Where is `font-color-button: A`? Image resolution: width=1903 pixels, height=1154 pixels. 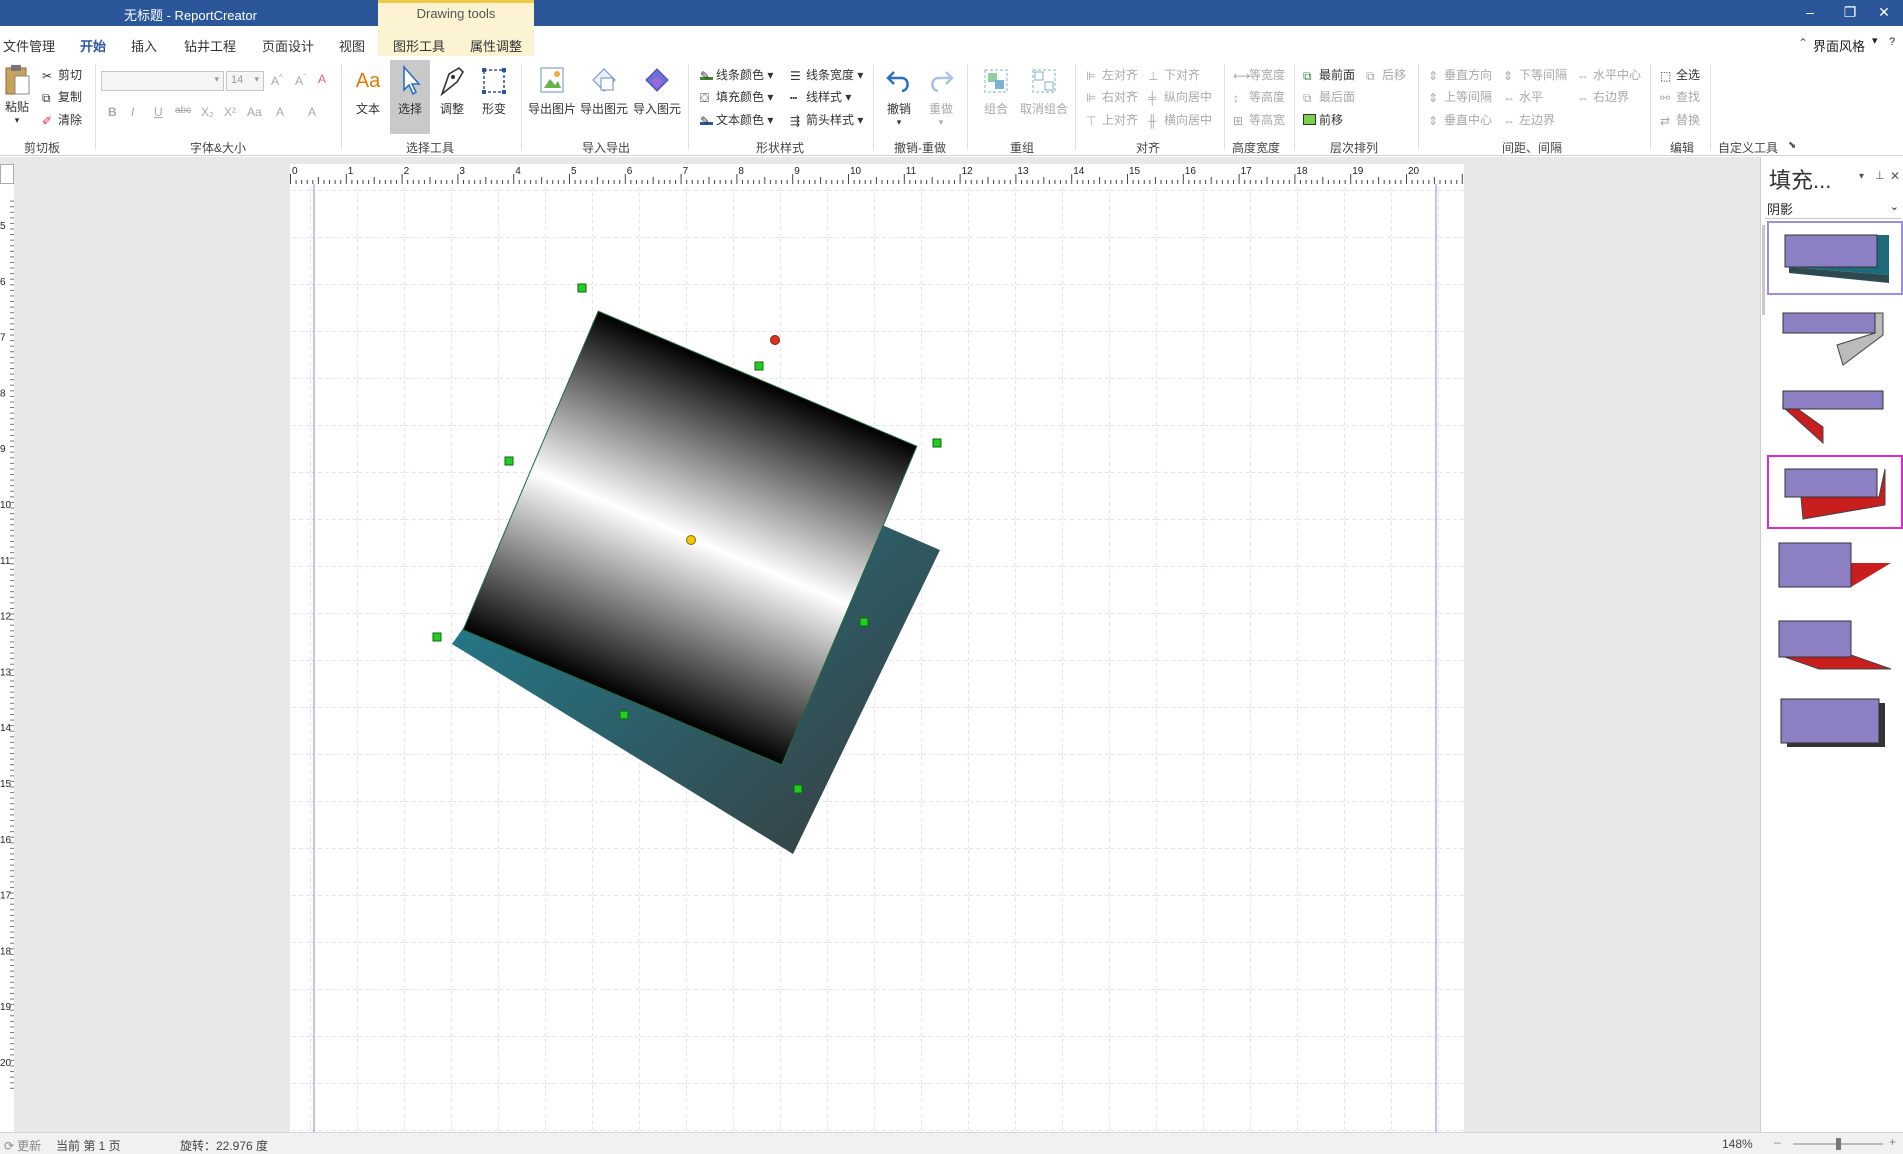 font-color-button: A is located at coordinates (312, 112).